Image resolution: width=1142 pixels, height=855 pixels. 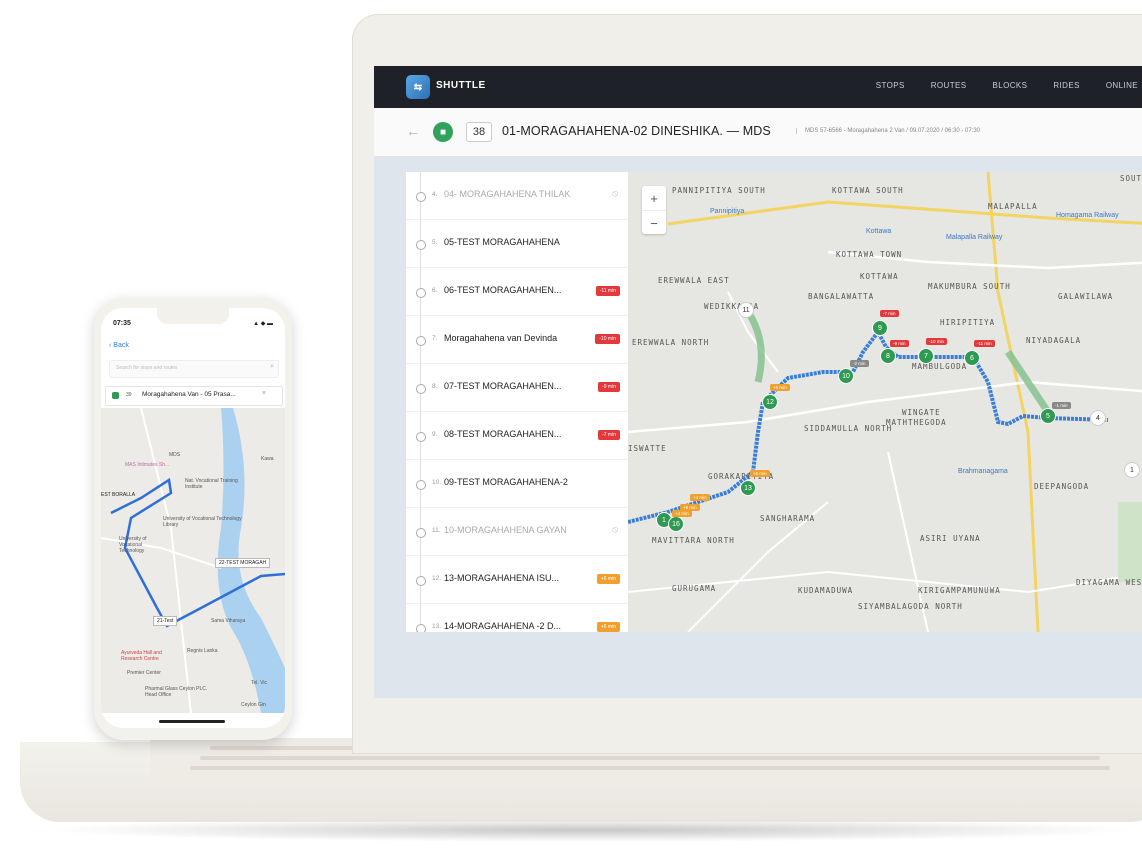 What do you see at coordinates (1098, 418) in the screenshot?
I see `stop-pin: 4` at bounding box center [1098, 418].